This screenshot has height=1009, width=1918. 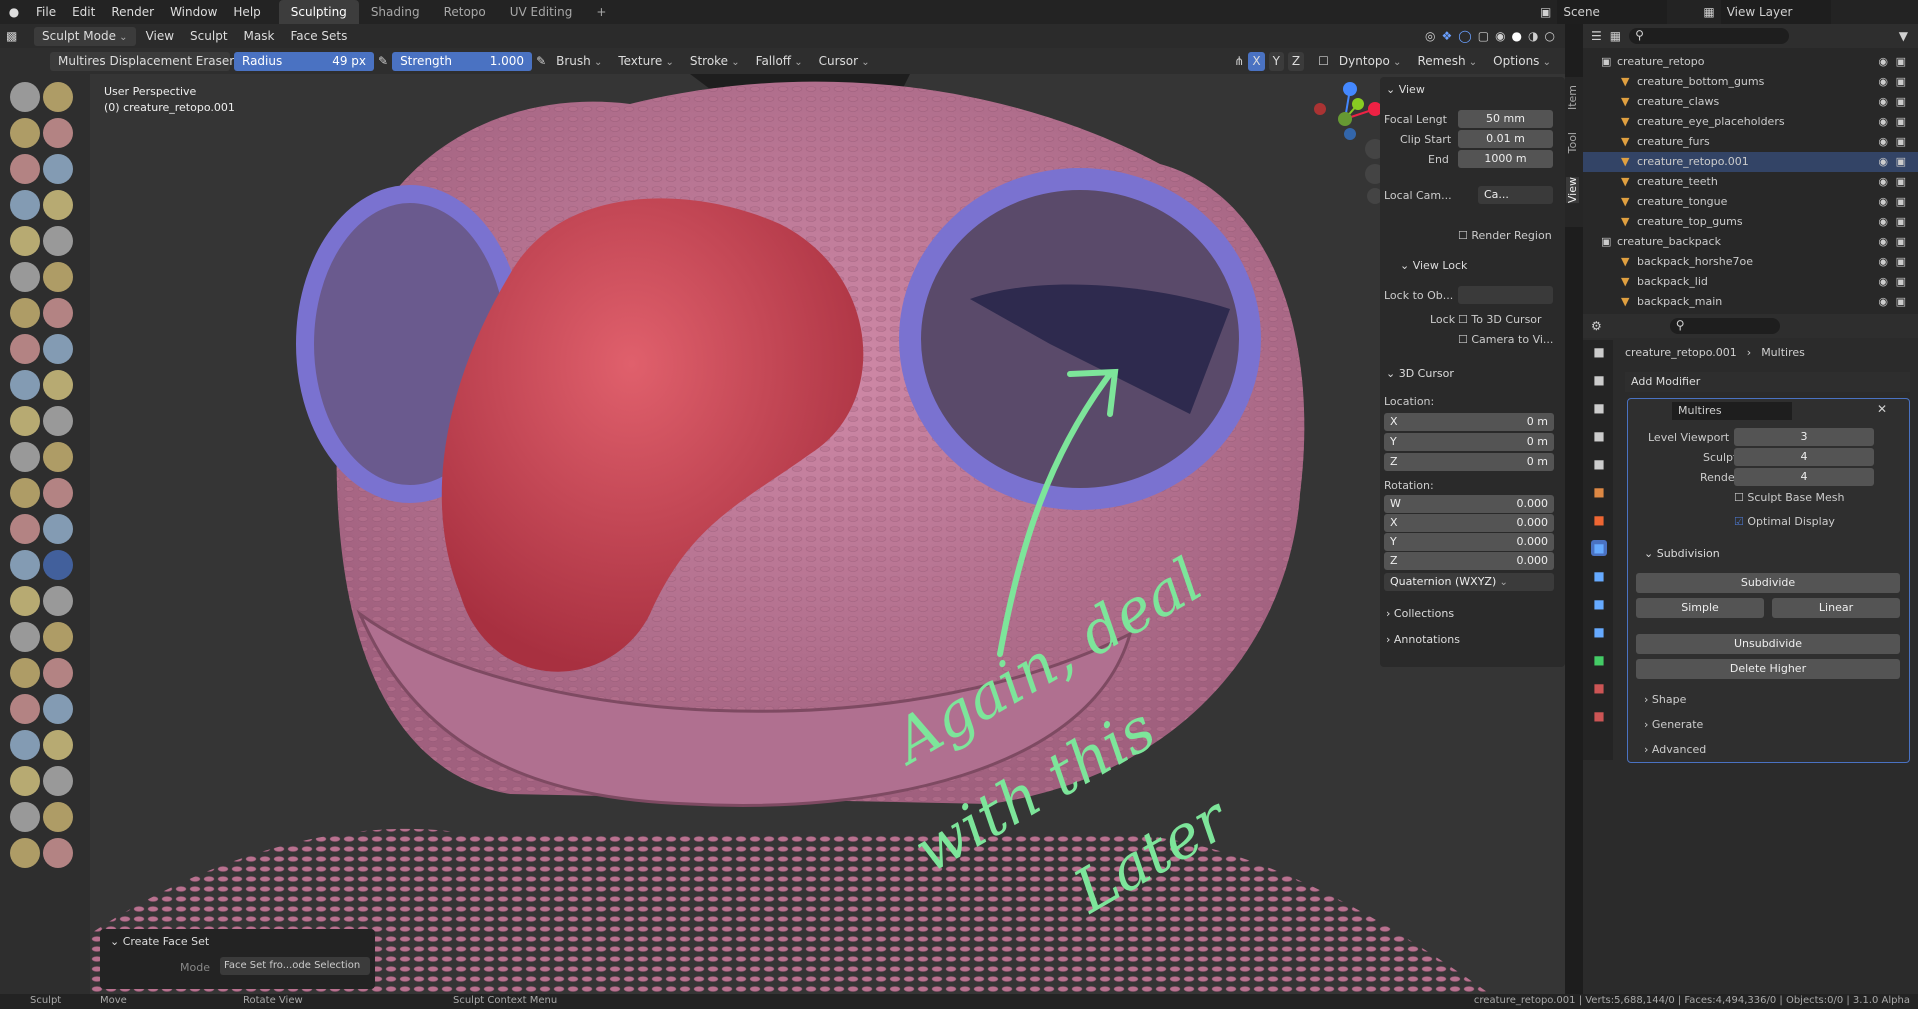 I want to click on world-props-icon: ■, so click(x=1599, y=492).